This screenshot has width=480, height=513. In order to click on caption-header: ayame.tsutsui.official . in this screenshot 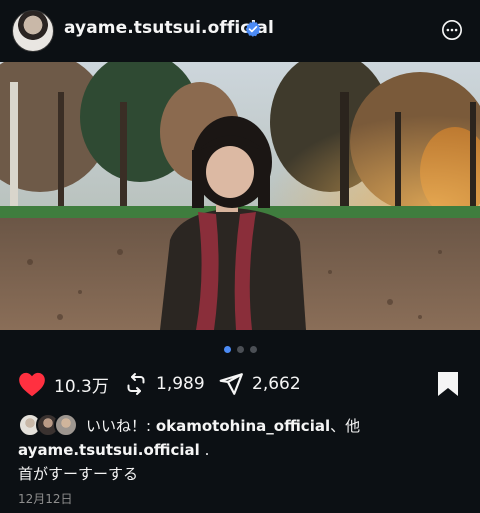, I will do `click(113, 450)`.